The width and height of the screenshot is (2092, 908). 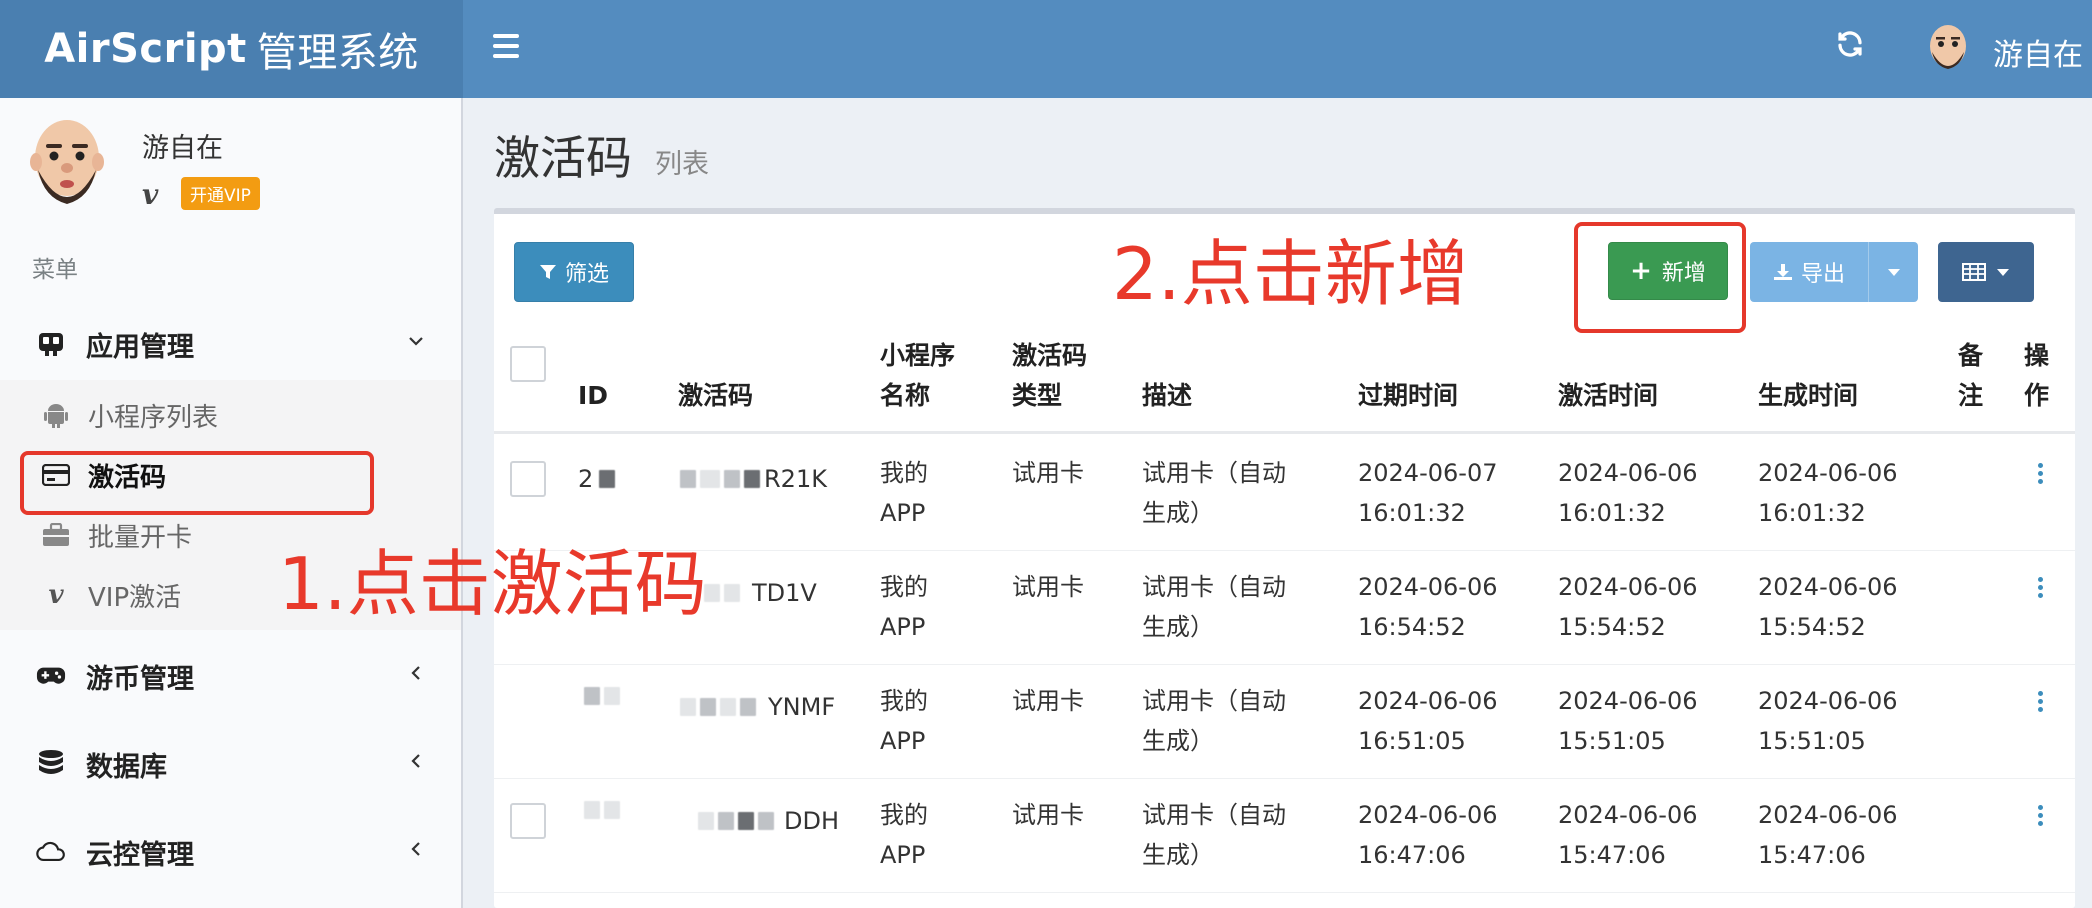 I want to click on col-header-type-line2: 类型, so click(x=1037, y=396).